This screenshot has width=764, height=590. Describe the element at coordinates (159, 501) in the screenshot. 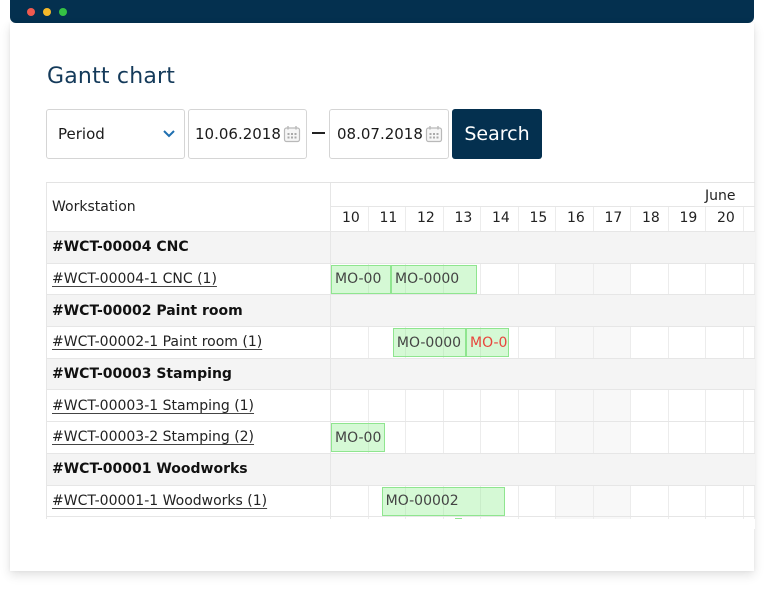

I see `workstation-link: #WCT-00001-1 Woodworks (1)` at that location.